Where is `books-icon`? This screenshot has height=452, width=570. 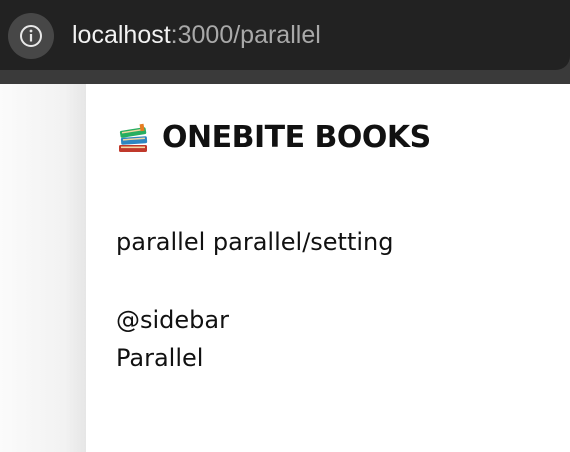
books-icon is located at coordinates (133, 137).